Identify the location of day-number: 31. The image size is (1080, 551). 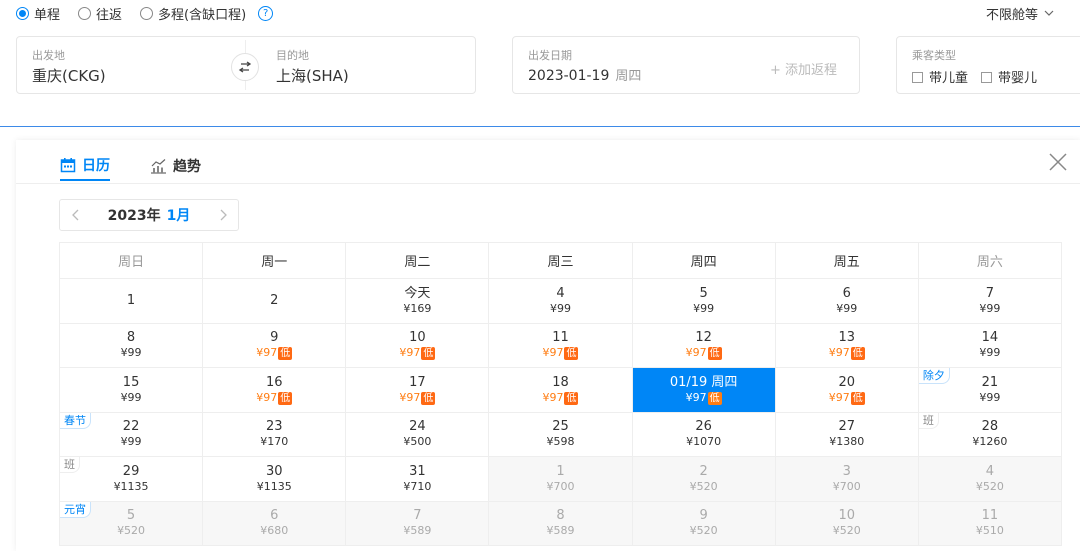
(417, 471).